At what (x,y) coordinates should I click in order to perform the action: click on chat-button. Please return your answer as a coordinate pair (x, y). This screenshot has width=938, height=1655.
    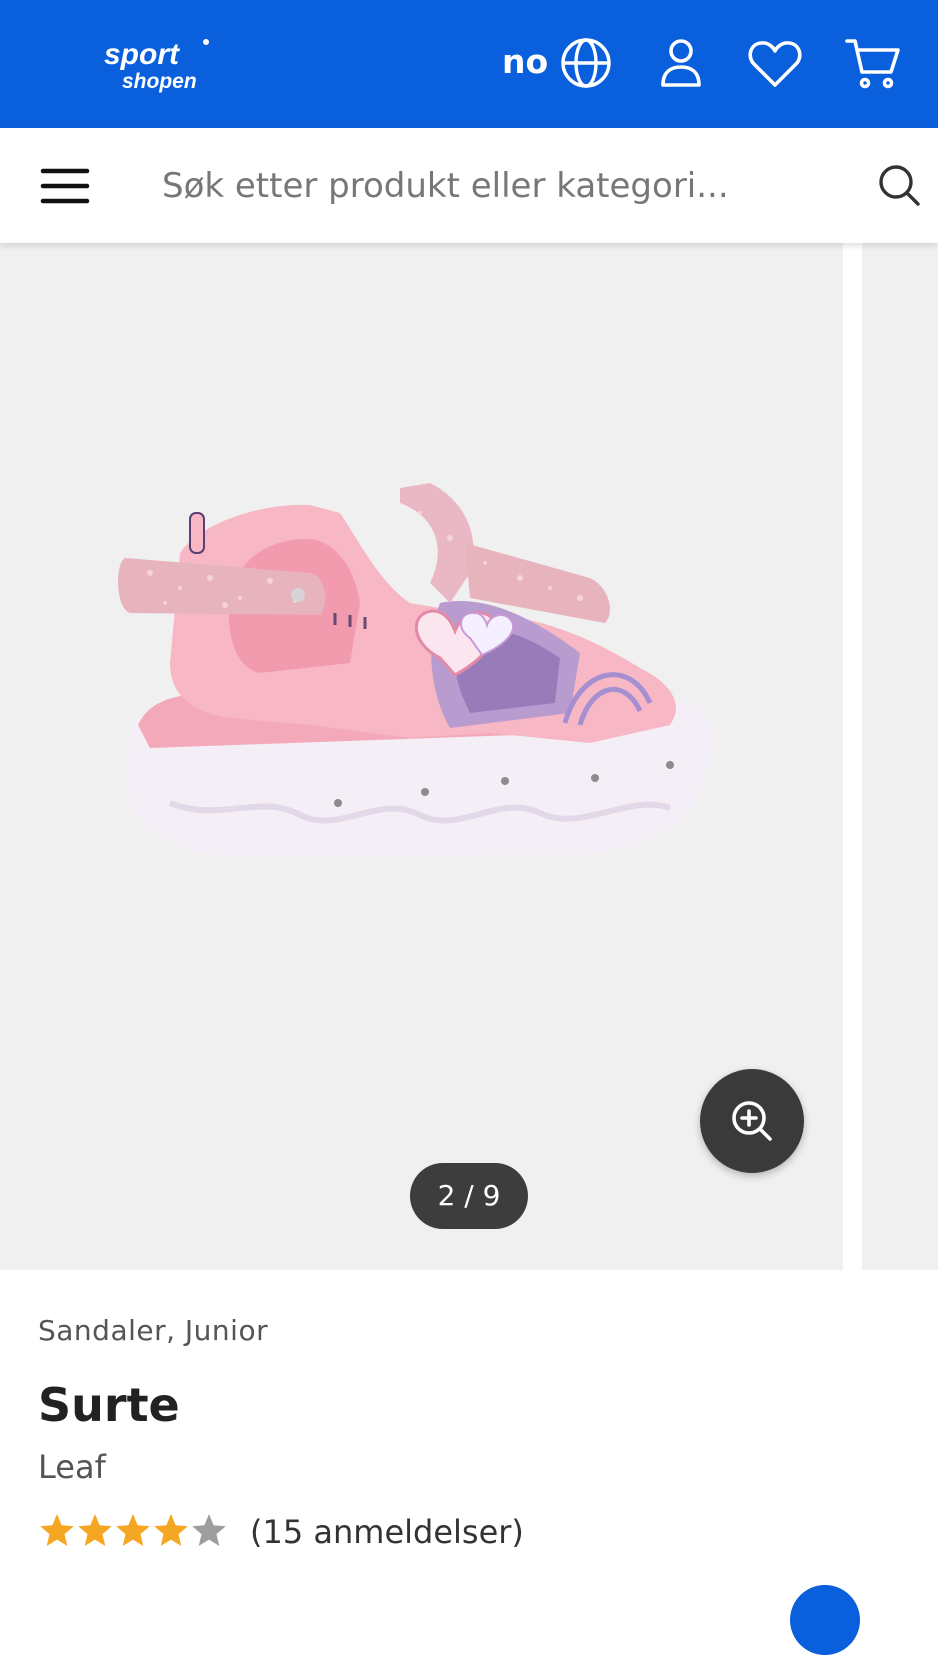
    Looking at the image, I should click on (825, 1620).